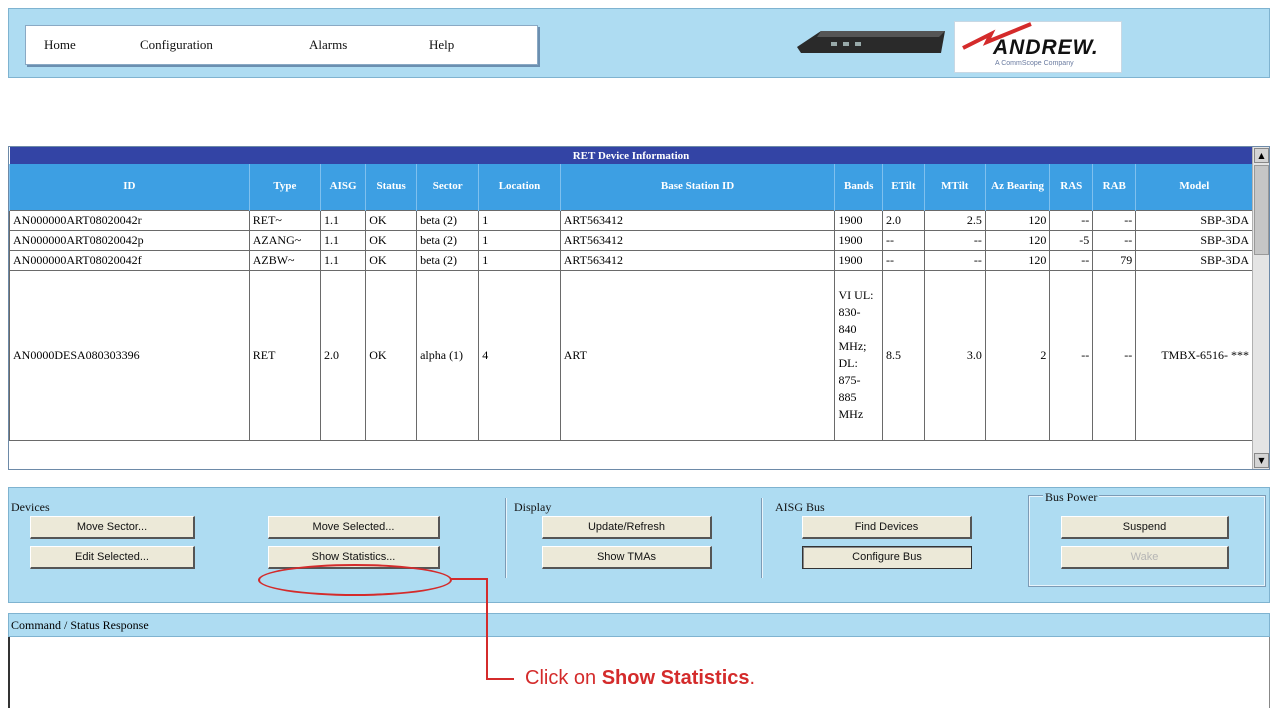 The image size is (1278, 708). Describe the element at coordinates (284, 355) in the screenshot. I see `cell-type: RET` at that location.